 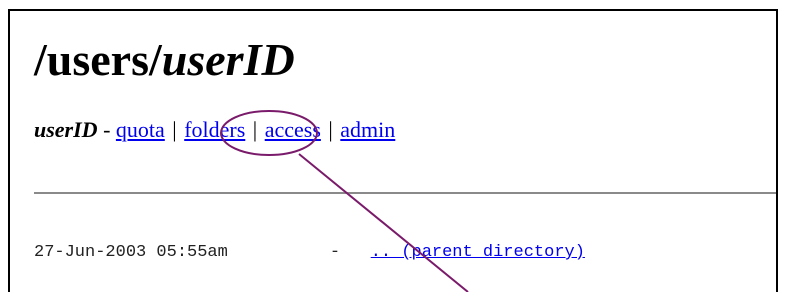 I want to click on listing-date: 27-Jun-2003 05:55am, so click(x=131, y=252).